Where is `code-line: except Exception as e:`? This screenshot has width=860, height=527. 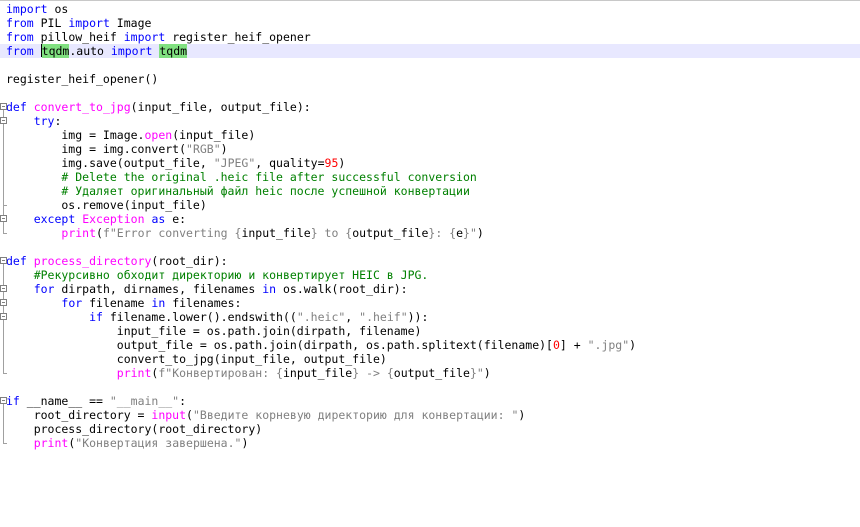
code-line: except Exception as e: is located at coordinates (430, 219).